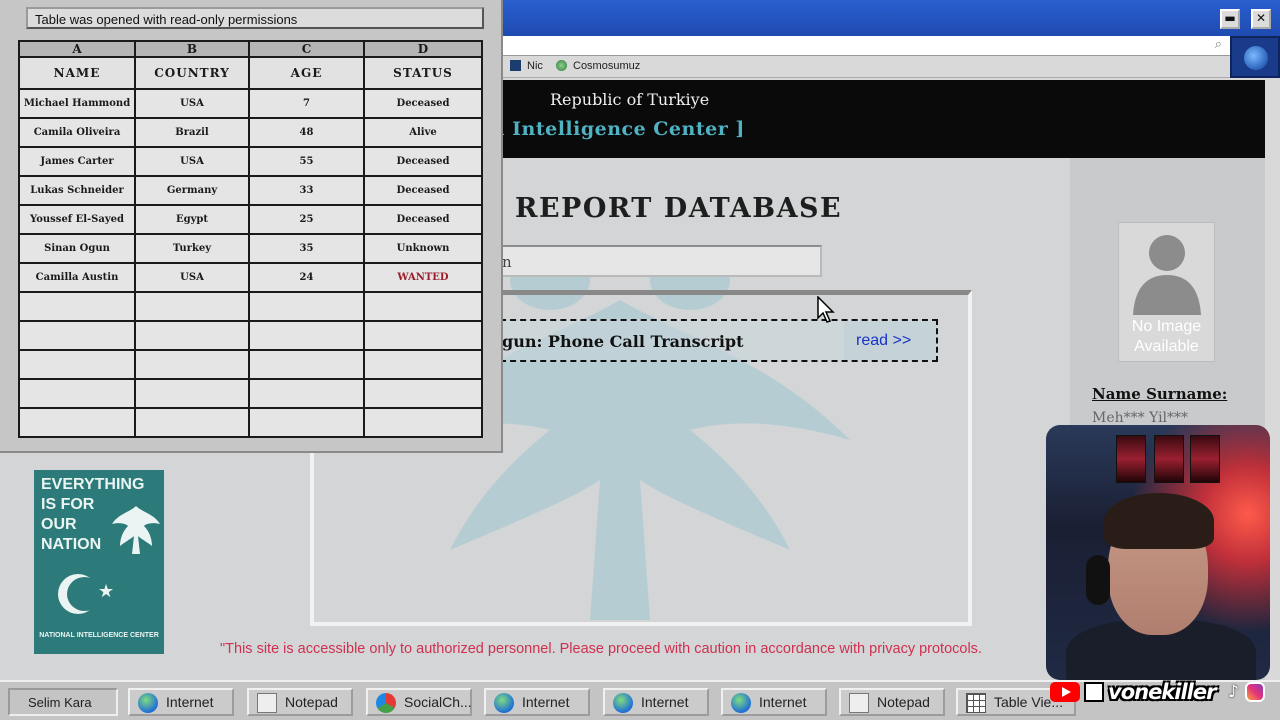  What do you see at coordinates (192, 219) in the screenshot?
I see `table-cell: Egypt` at bounding box center [192, 219].